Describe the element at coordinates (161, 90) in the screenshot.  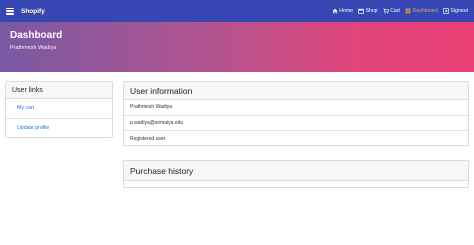
I see `user-information-title: User information` at that location.